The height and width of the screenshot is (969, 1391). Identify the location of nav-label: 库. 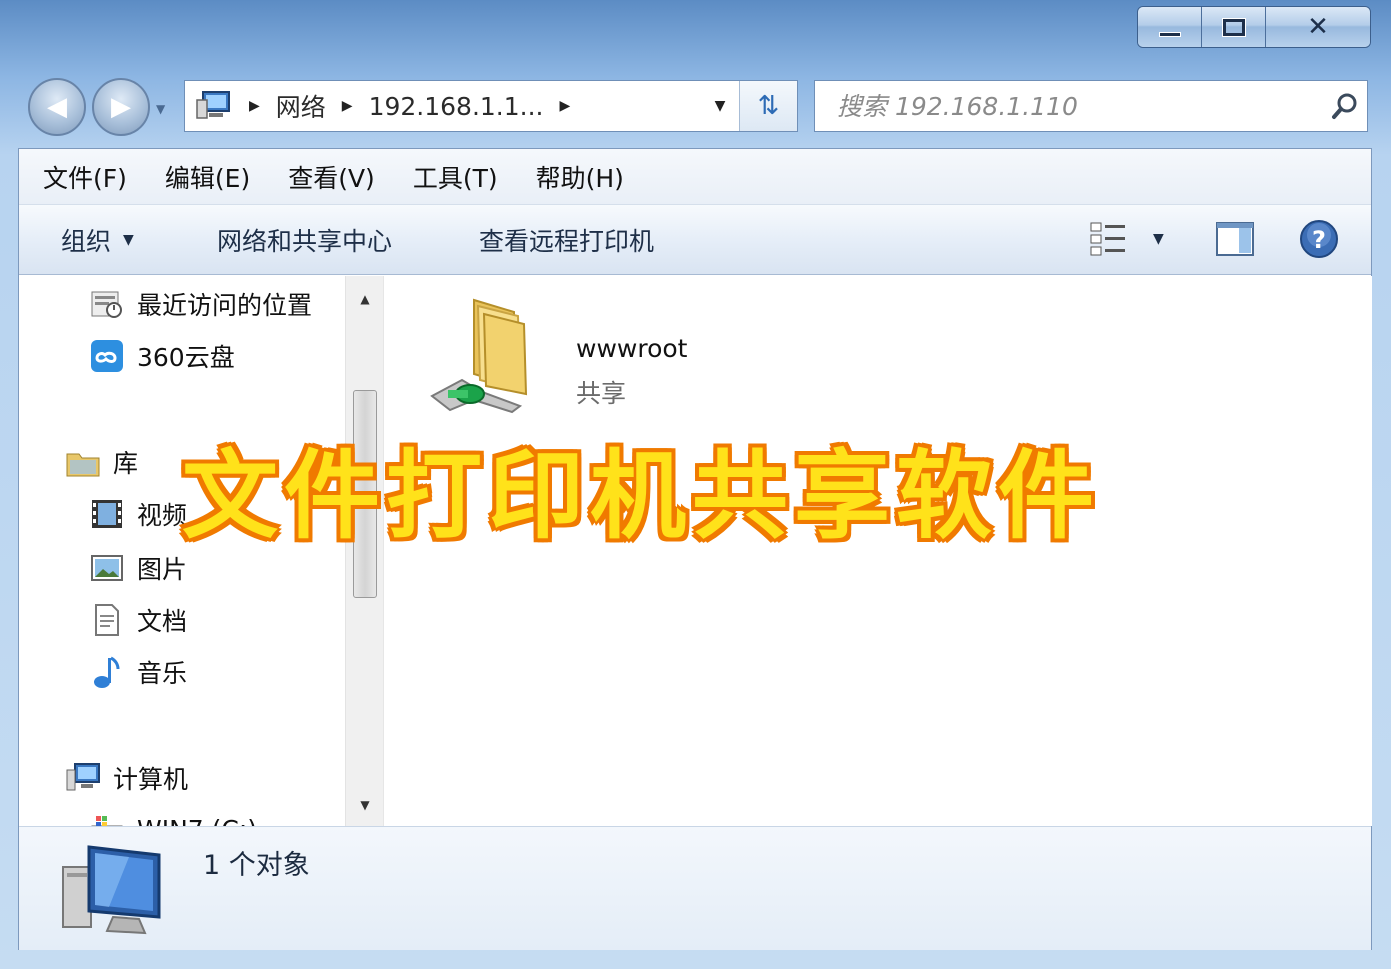
(126, 463).